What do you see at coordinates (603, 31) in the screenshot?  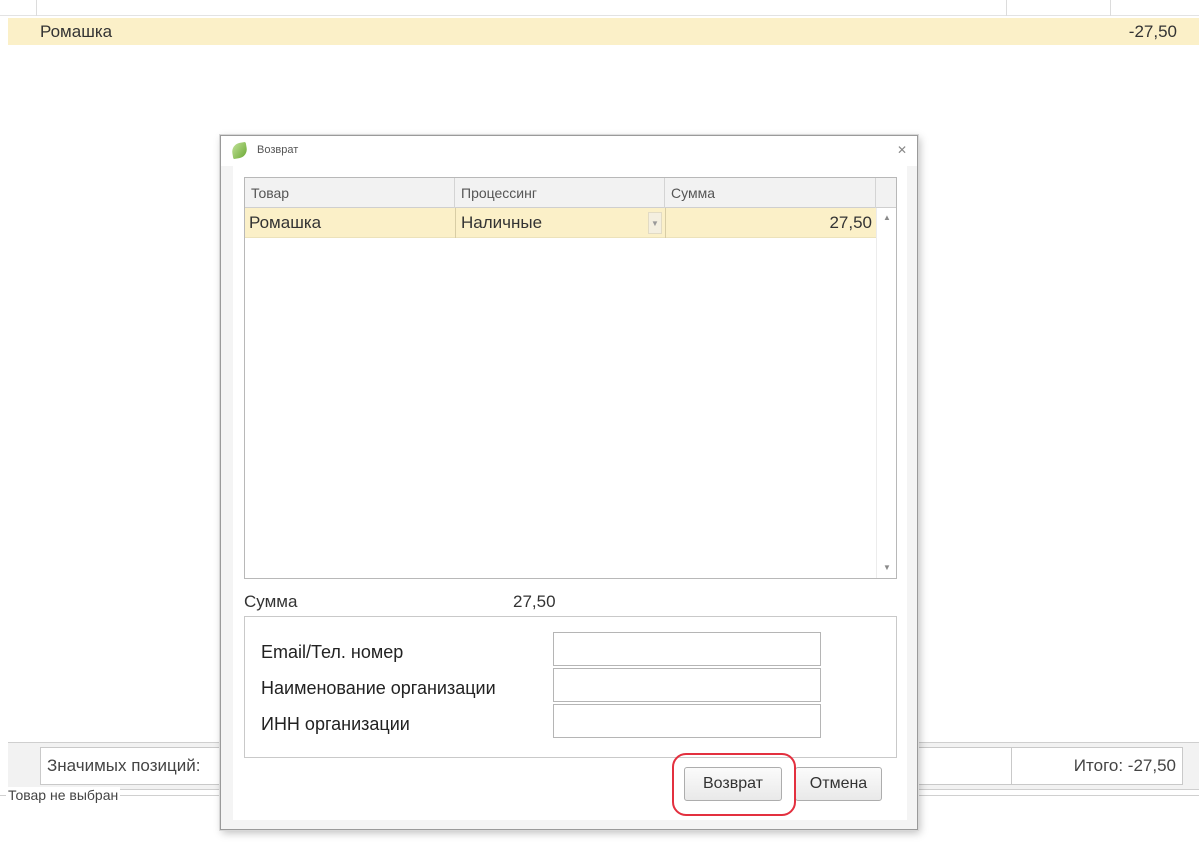 I see `background-table-row: Ромашка -27,50` at bounding box center [603, 31].